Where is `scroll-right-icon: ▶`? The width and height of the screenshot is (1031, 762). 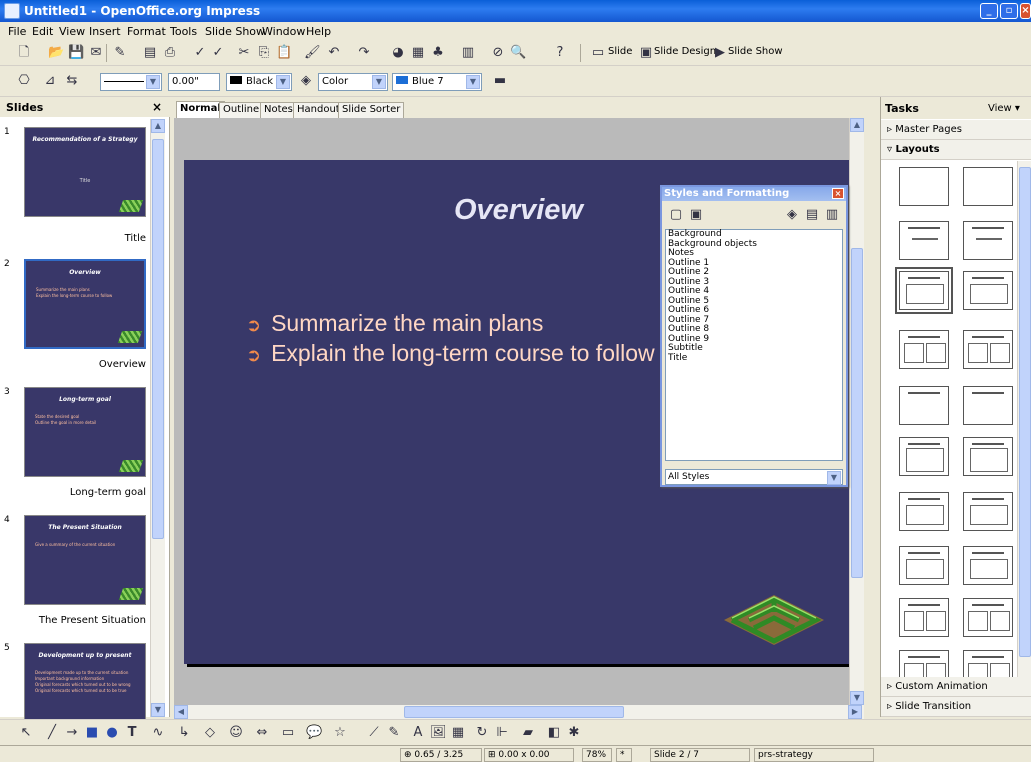
scroll-right-icon: ▶ is located at coordinates (855, 712).